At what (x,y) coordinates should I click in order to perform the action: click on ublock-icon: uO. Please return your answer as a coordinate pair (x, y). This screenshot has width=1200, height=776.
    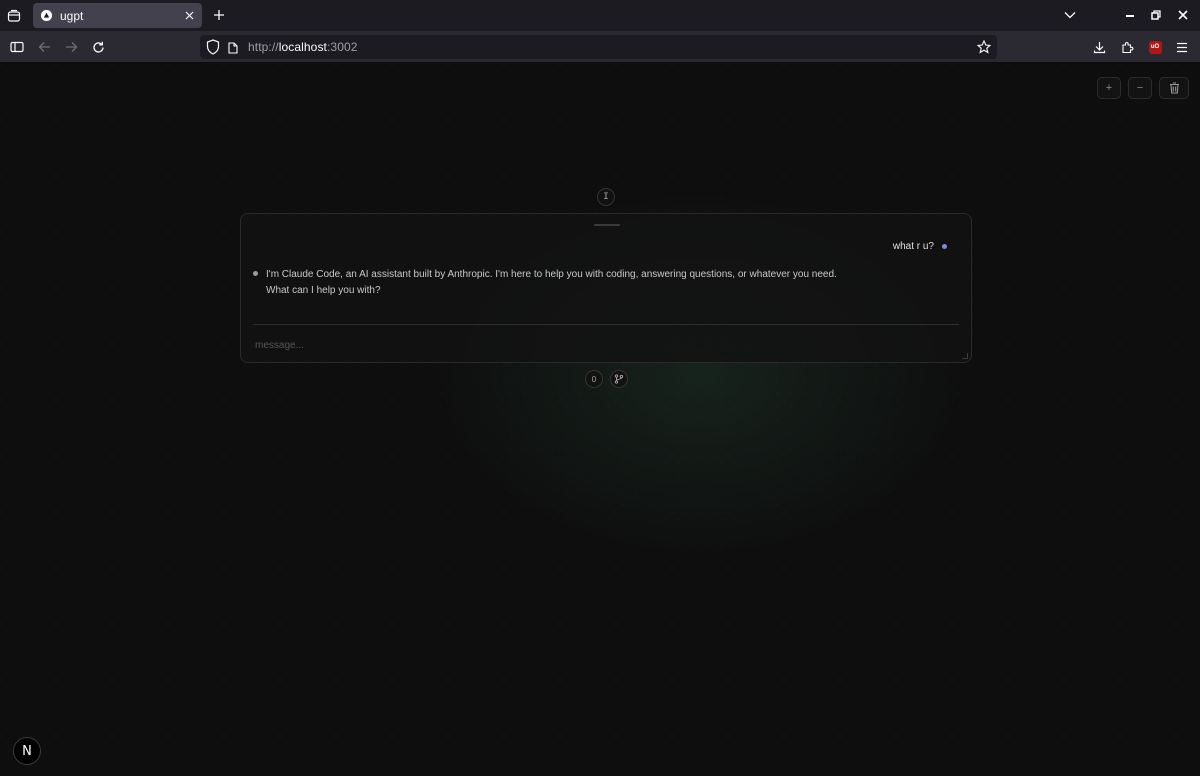
    Looking at the image, I should click on (1155, 47).